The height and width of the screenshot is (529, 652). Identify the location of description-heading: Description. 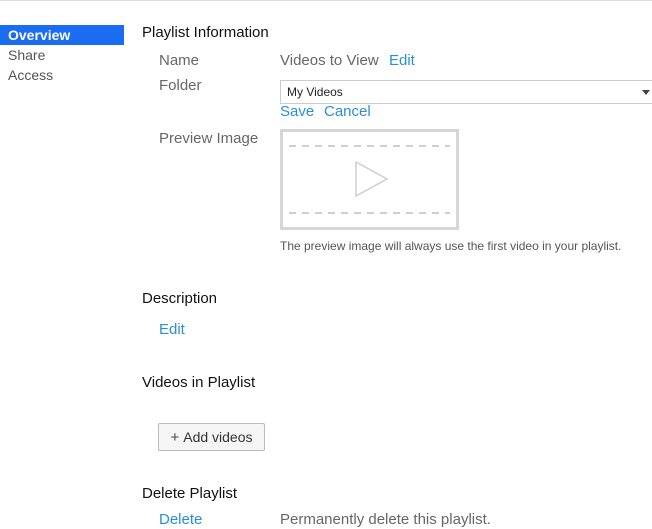
(180, 298).